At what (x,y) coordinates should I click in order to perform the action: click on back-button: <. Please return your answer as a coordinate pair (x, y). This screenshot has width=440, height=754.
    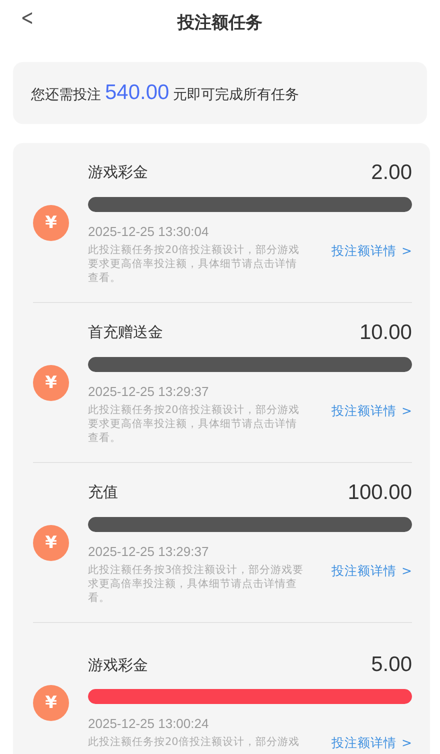
    Looking at the image, I should click on (27, 18).